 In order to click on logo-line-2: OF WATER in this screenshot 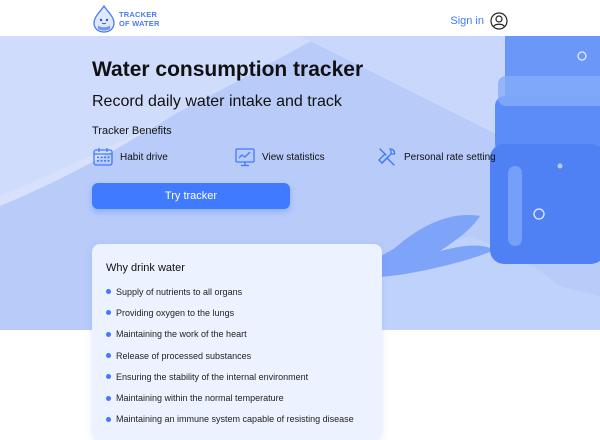, I will do `click(139, 23)`.